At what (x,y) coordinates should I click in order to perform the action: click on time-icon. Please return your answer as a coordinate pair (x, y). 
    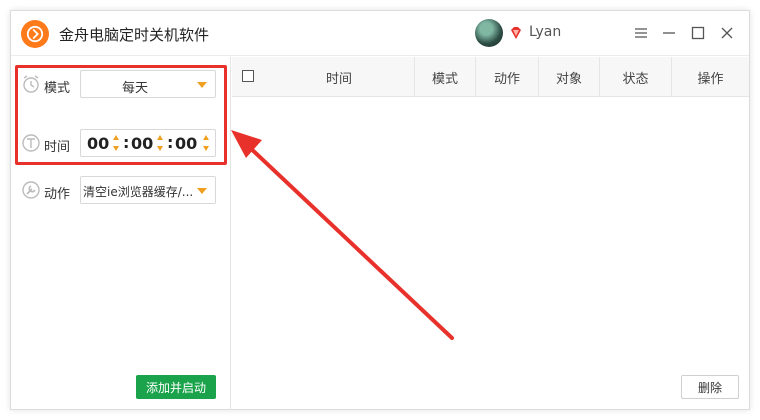
    Looking at the image, I should click on (31, 143).